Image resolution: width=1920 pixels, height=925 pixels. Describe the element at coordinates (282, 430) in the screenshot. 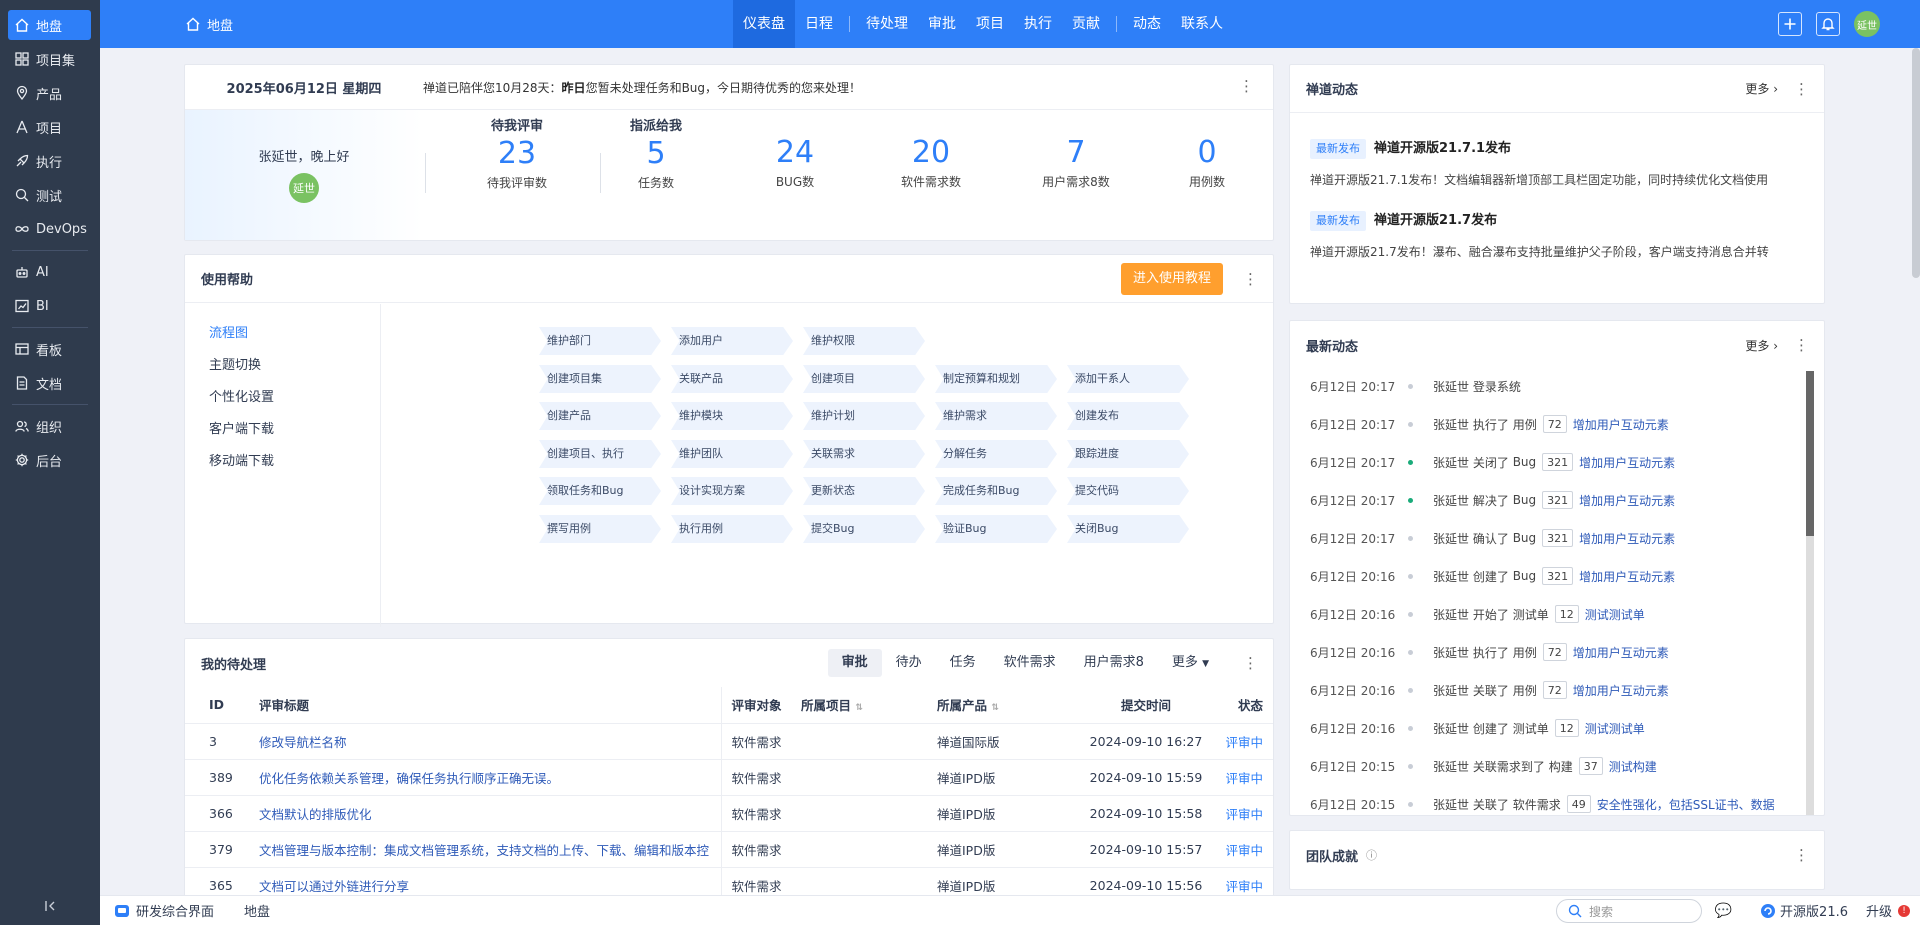

I see `help-menu-client-download: 客户端下载` at that location.